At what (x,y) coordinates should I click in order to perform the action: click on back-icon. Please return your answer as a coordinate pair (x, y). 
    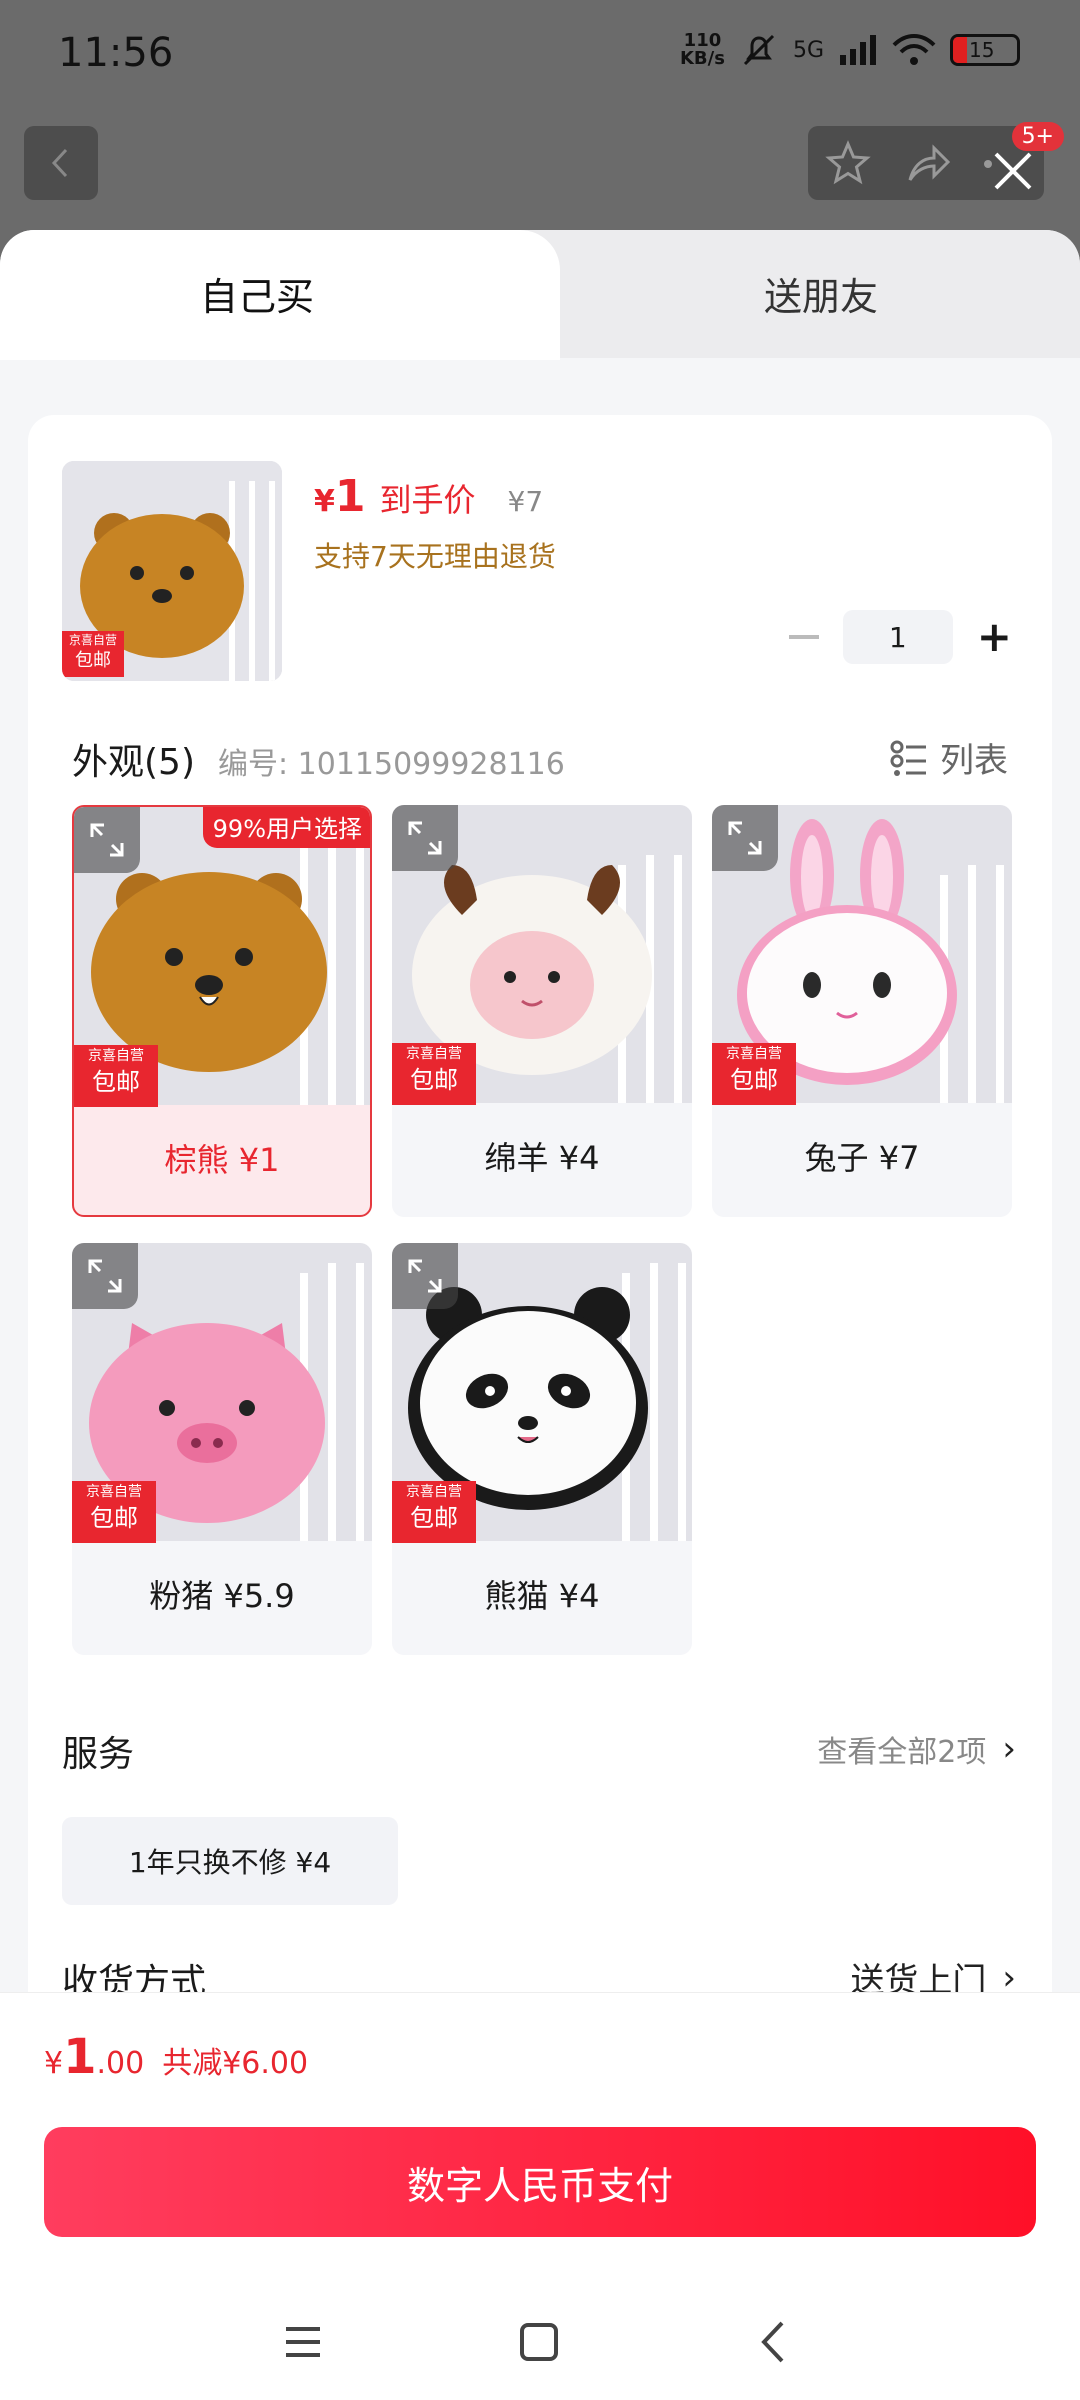
    Looking at the image, I should click on (775, 2342).